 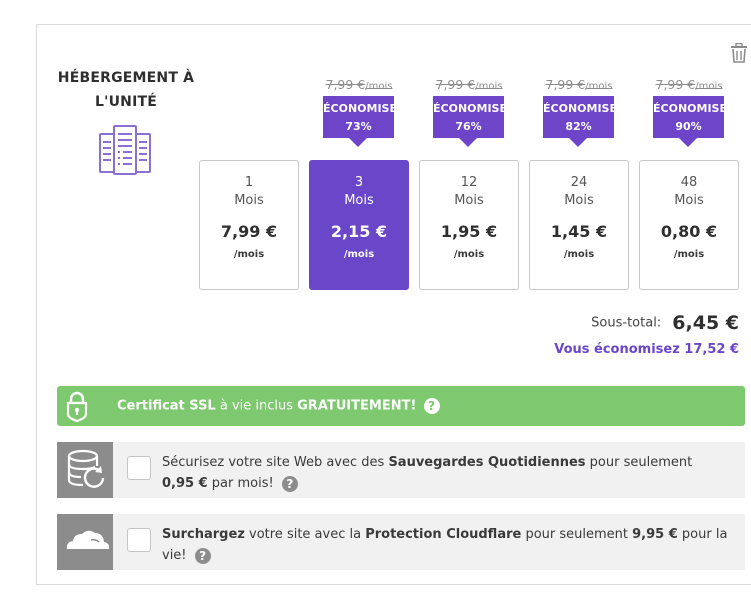 What do you see at coordinates (578, 126) in the screenshot?
I see `ribbon-percent: 82%` at bounding box center [578, 126].